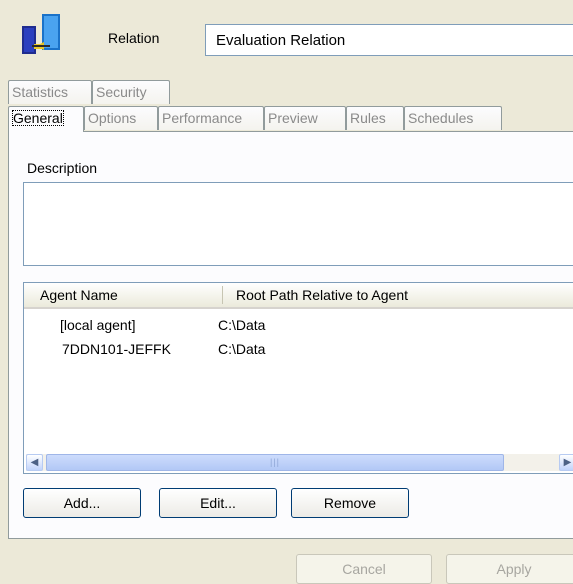 The height and width of the screenshot is (584, 573). I want to click on tab-performance: Performance, so click(211, 118).